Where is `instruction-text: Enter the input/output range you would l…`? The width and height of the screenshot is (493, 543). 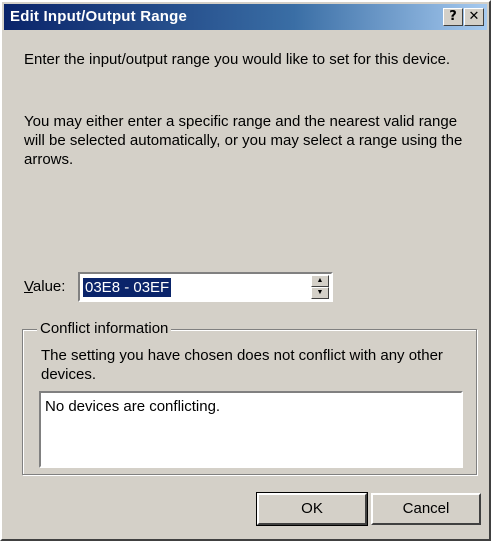
instruction-text: Enter the input/output range you would l… is located at coordinates (237, 59).